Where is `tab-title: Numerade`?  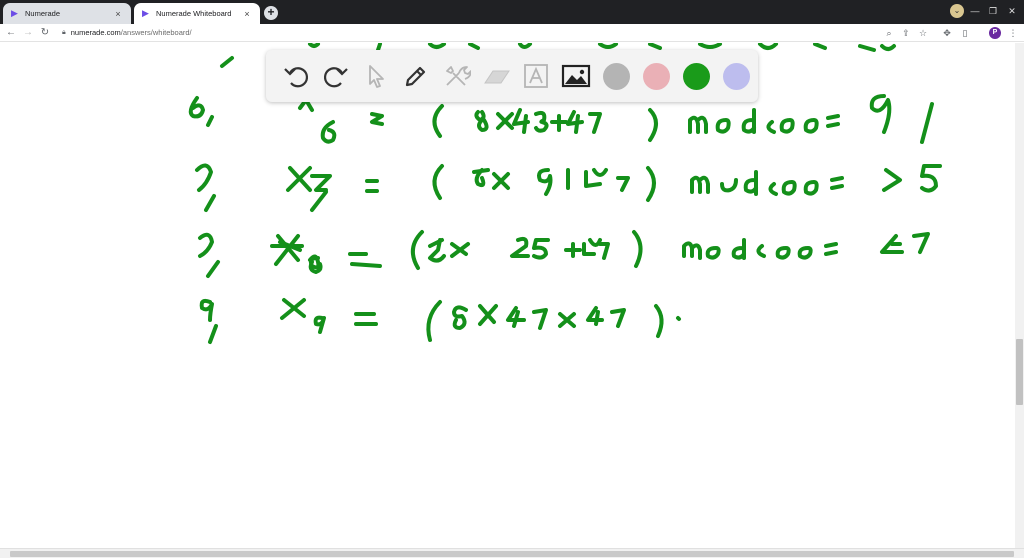
tab-title: Numerade is located at coordinates (43, 13).